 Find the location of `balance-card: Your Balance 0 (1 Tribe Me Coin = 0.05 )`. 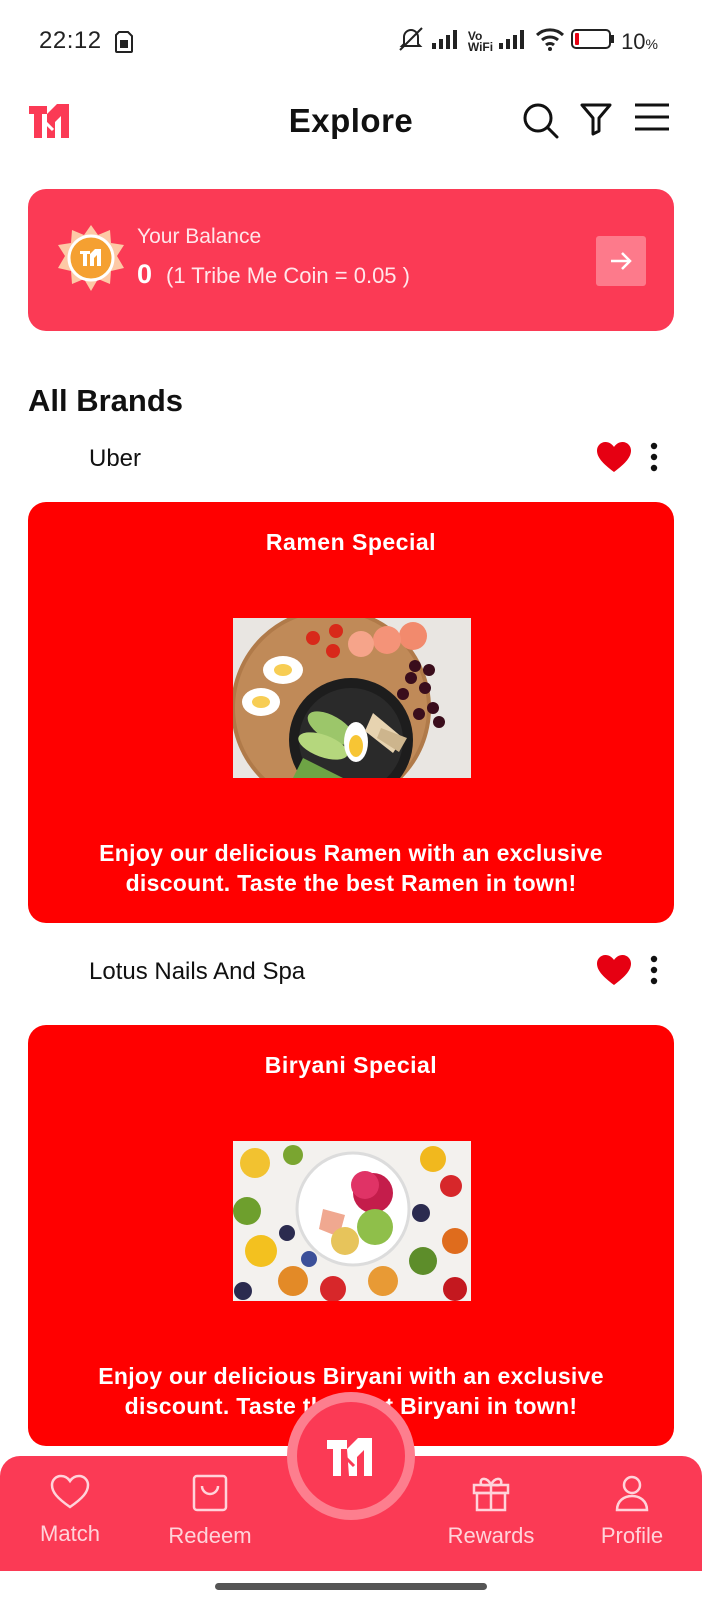

balance-card: Your Balance 0 (1 Tribe Me Coin = 0.05 ) is located at coordinates (351, 260).